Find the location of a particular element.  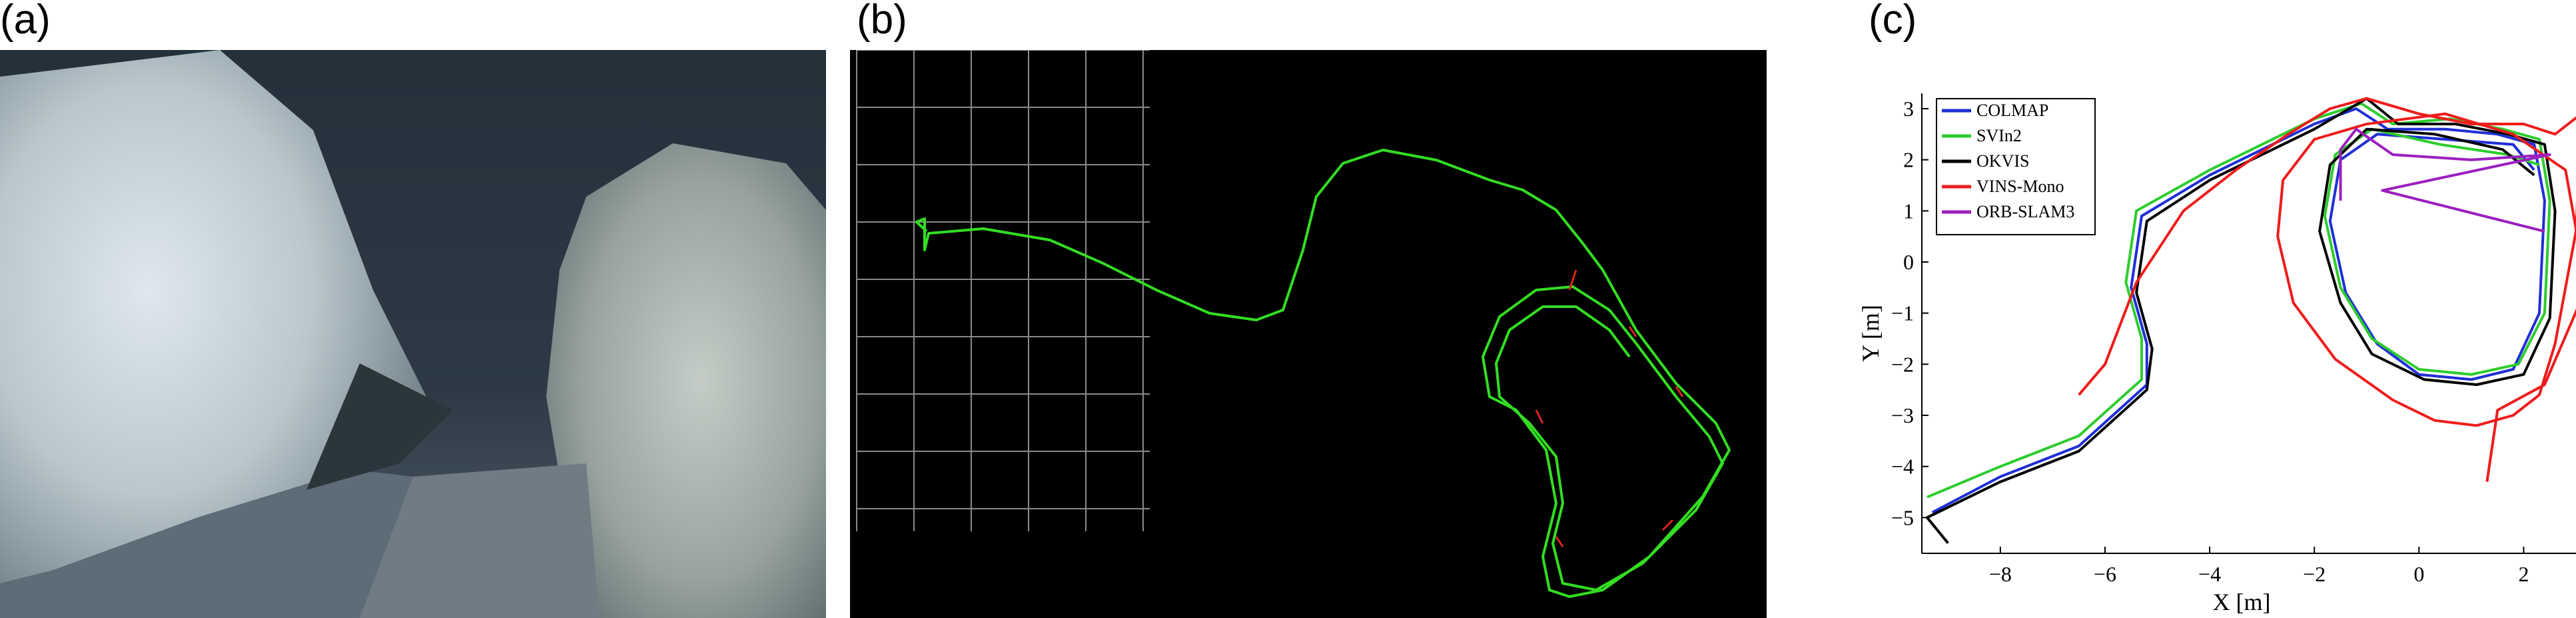

x-tick-label: −2 is located at coordinates (2315, 574).